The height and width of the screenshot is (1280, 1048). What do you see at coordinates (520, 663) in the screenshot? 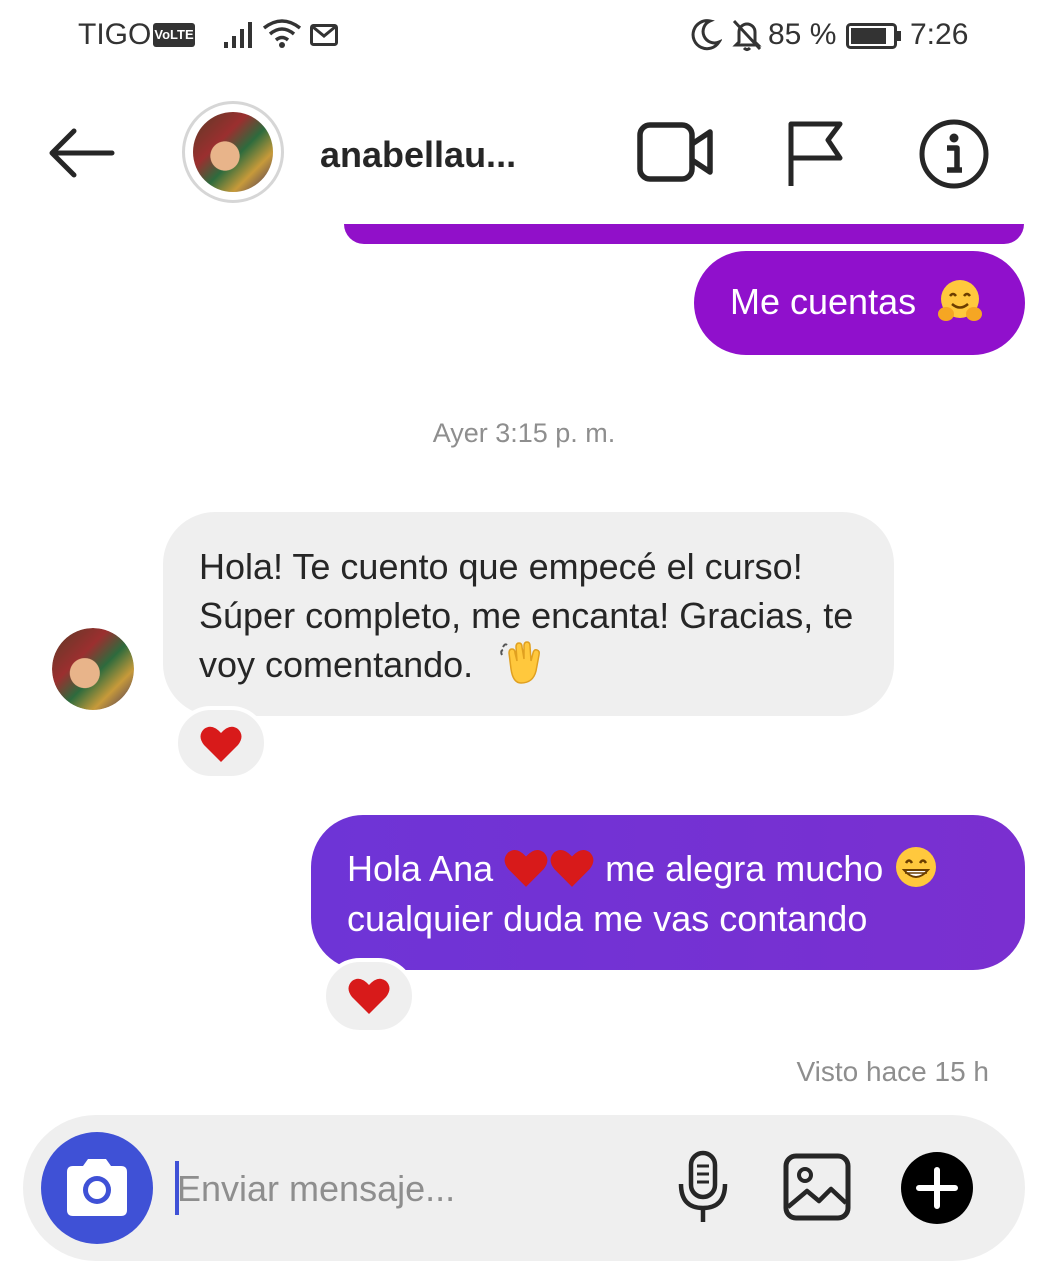
I see `waving-hand-icon` at bounding box center [520, 663].